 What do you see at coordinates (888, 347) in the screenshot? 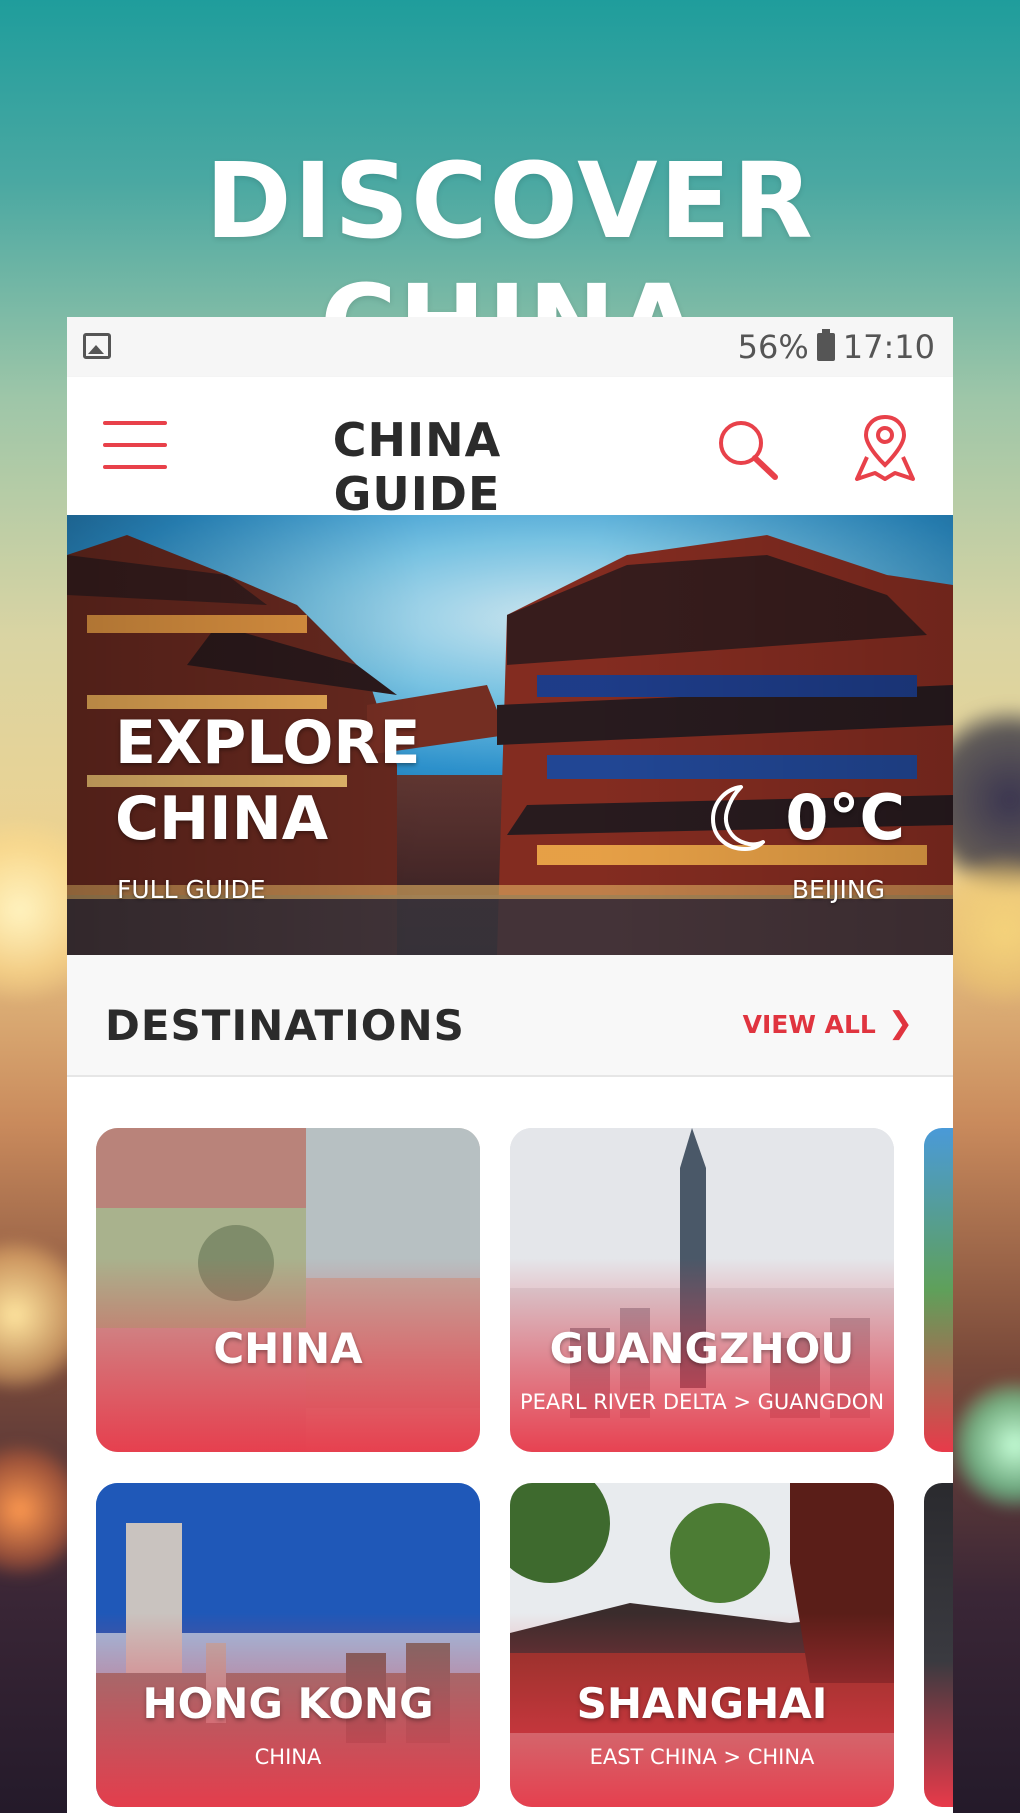
I see `status-time: 17:10` at bounding box center [888, 347].